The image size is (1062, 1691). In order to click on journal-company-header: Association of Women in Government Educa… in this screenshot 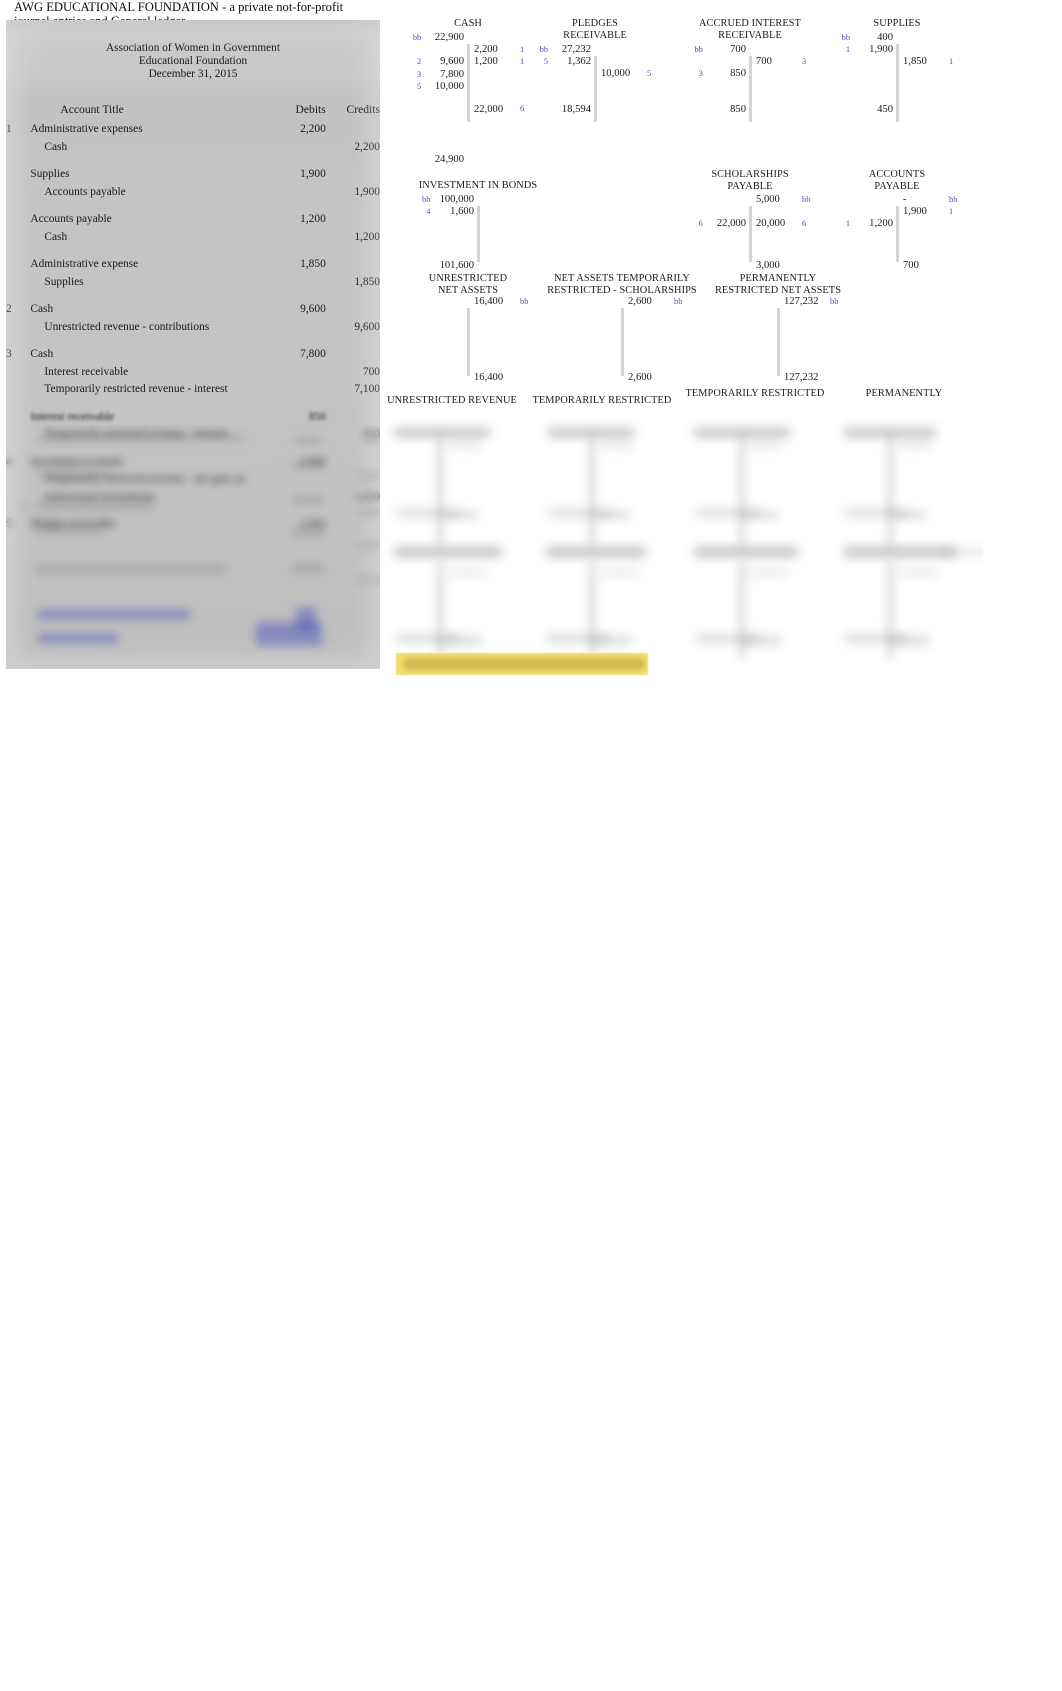, I will do `click(193, 62)`.